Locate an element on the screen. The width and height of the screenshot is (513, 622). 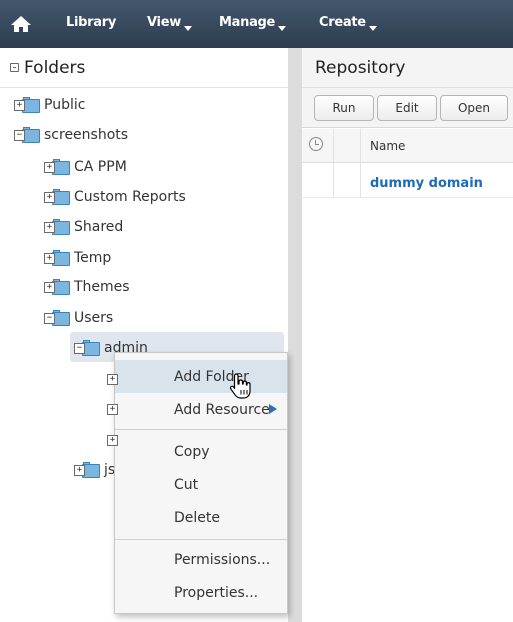
nav-library-label: Library is located at coordinates (91, 22).